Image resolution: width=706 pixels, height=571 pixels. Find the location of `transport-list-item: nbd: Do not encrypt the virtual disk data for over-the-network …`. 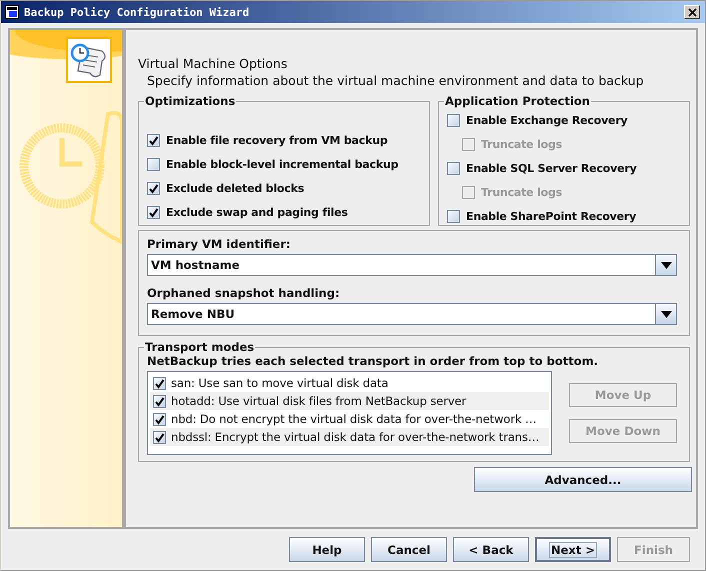

transport-list-item: nbd: Do not encrypt the virtual disk data for over-the-network … is located at coordinates (349, 419).